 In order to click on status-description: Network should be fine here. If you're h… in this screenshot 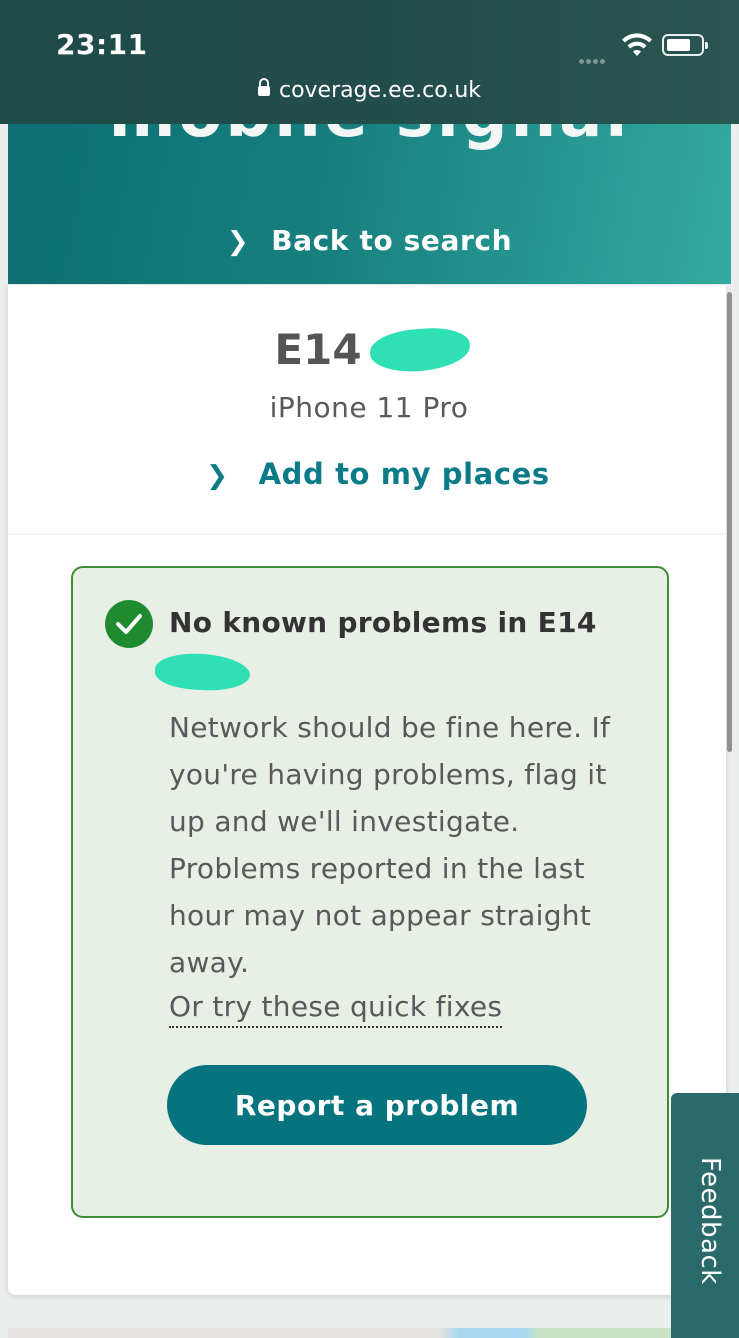, I will do `click(390, 845)`.